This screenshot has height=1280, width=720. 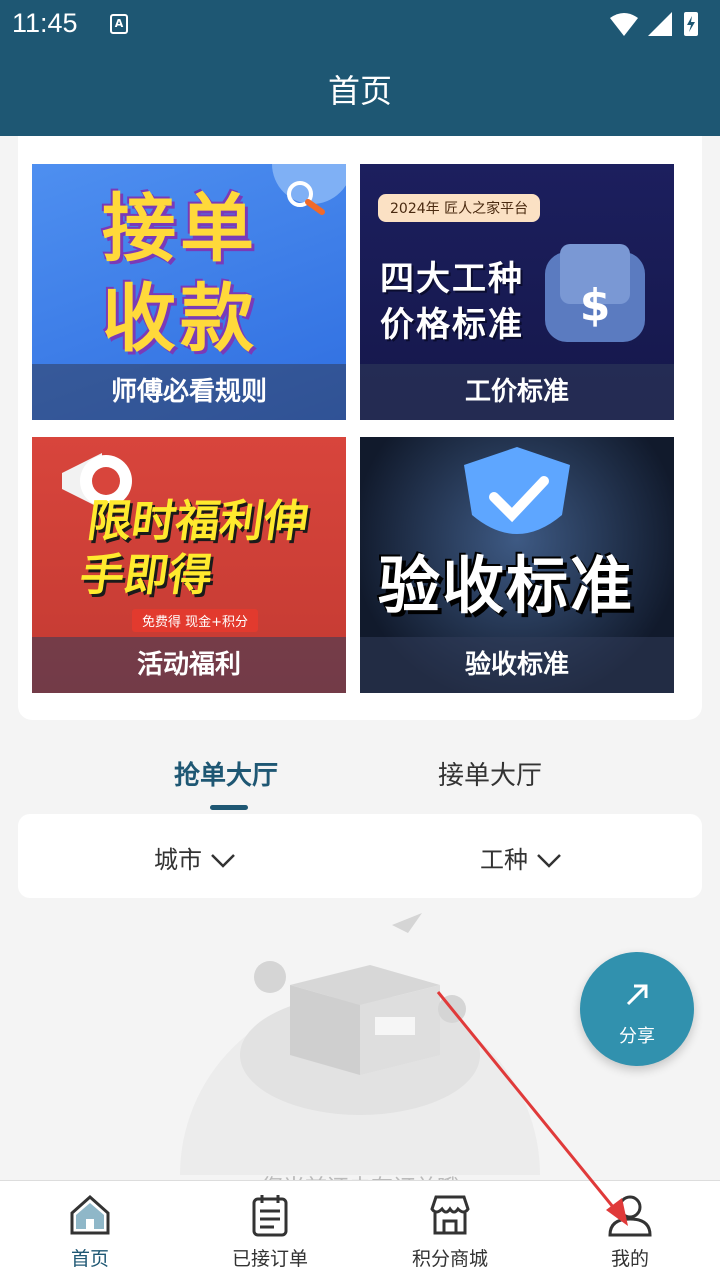 I want to click on card-price-caption: 工价标准, so click(x=517, y=392).